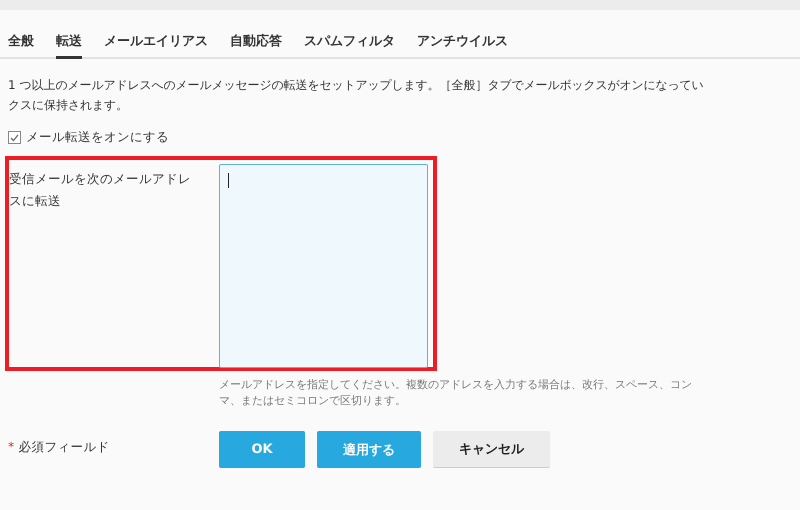  I want to click on checkbox-label: メール転送をオンにする, so click(97, 137).